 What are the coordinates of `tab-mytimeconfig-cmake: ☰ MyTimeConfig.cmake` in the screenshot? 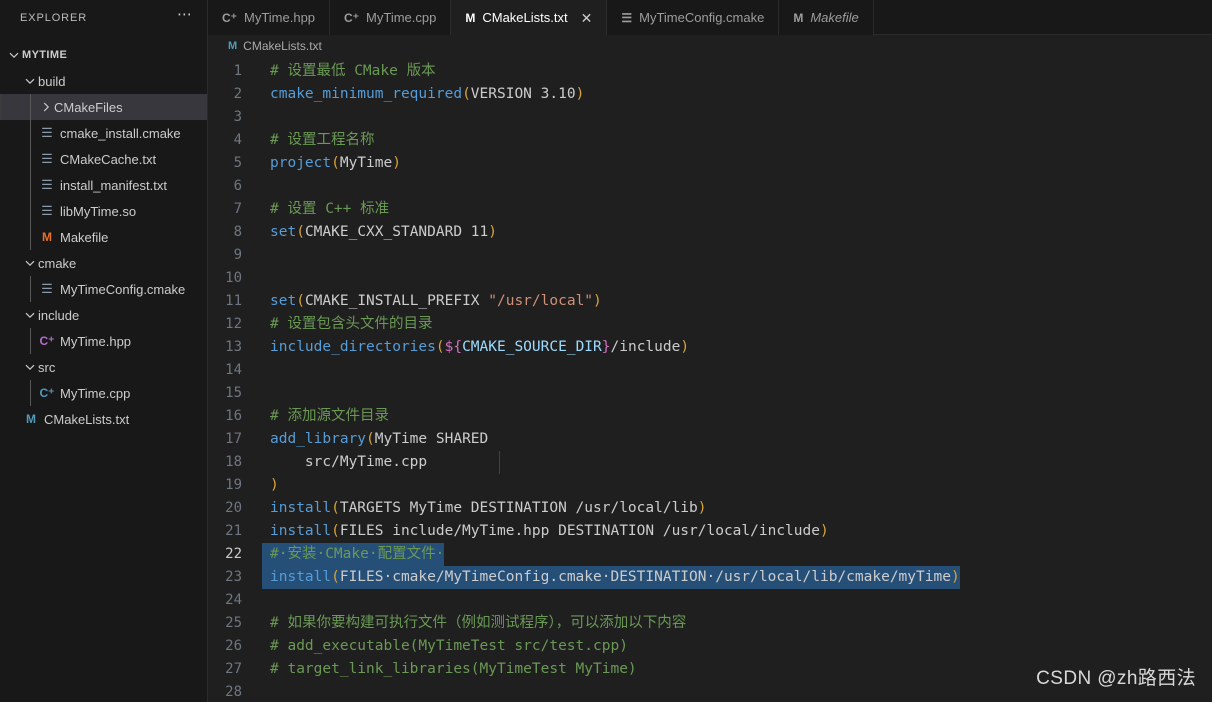 It's located at (693, 17).